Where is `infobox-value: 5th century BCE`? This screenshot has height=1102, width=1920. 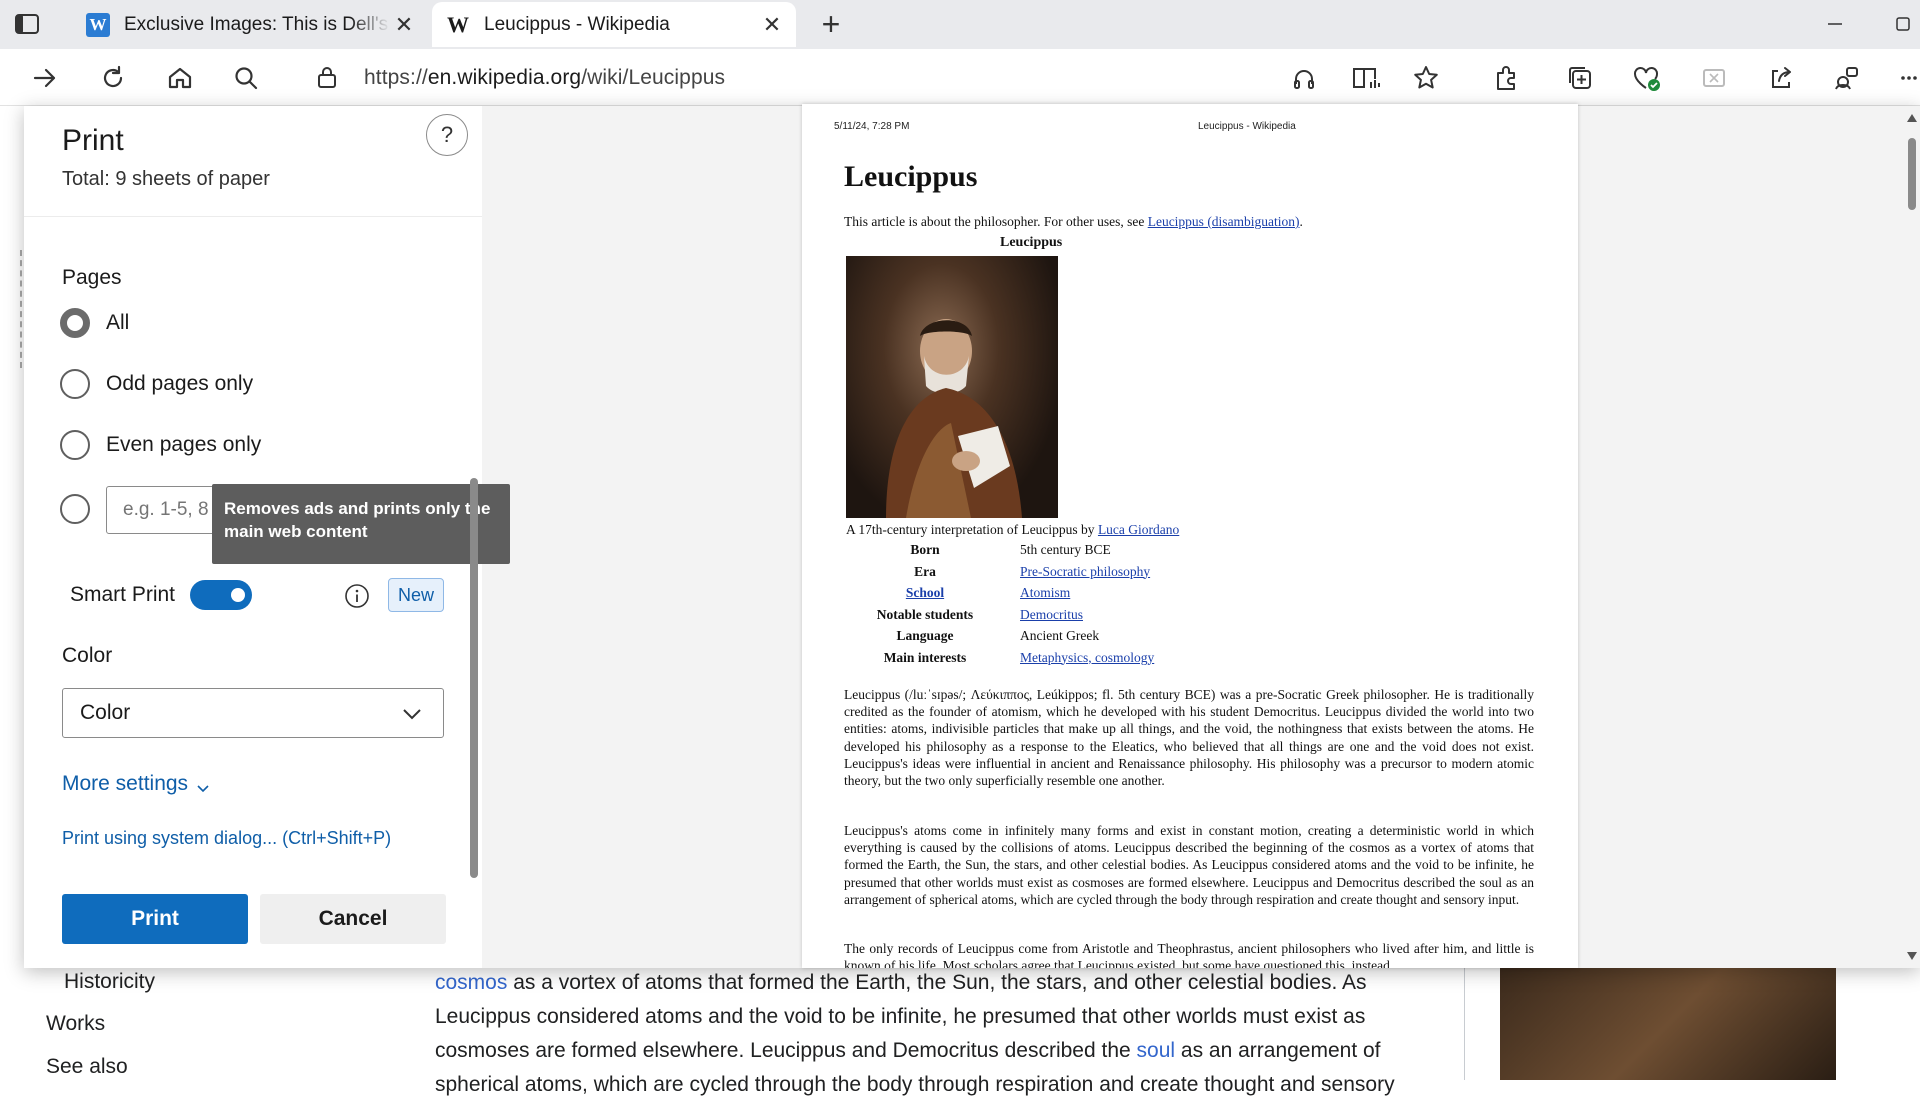 infobox-value: 5th century BCE is located at coordinates (1065, 549).